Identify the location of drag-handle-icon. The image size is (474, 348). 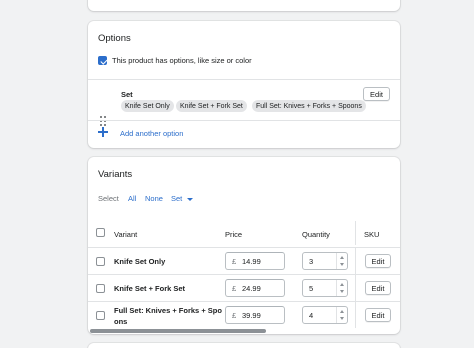
(103, 121).